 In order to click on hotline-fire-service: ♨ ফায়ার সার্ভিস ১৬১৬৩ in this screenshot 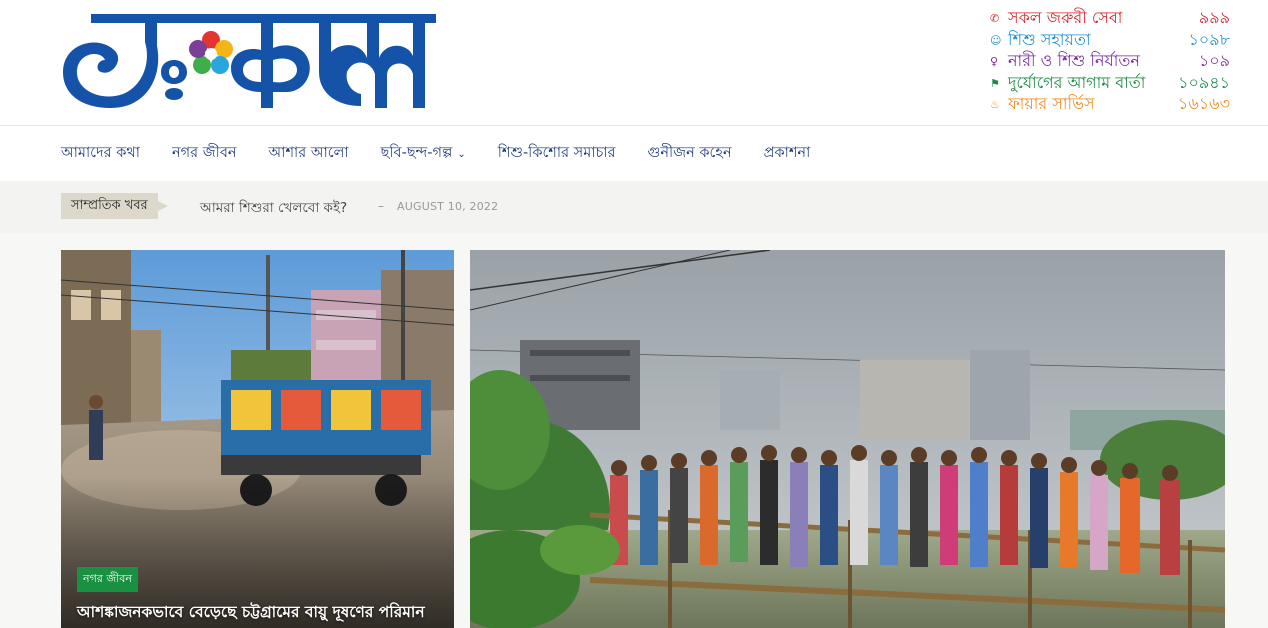, I will do `click(1110, 105)`.